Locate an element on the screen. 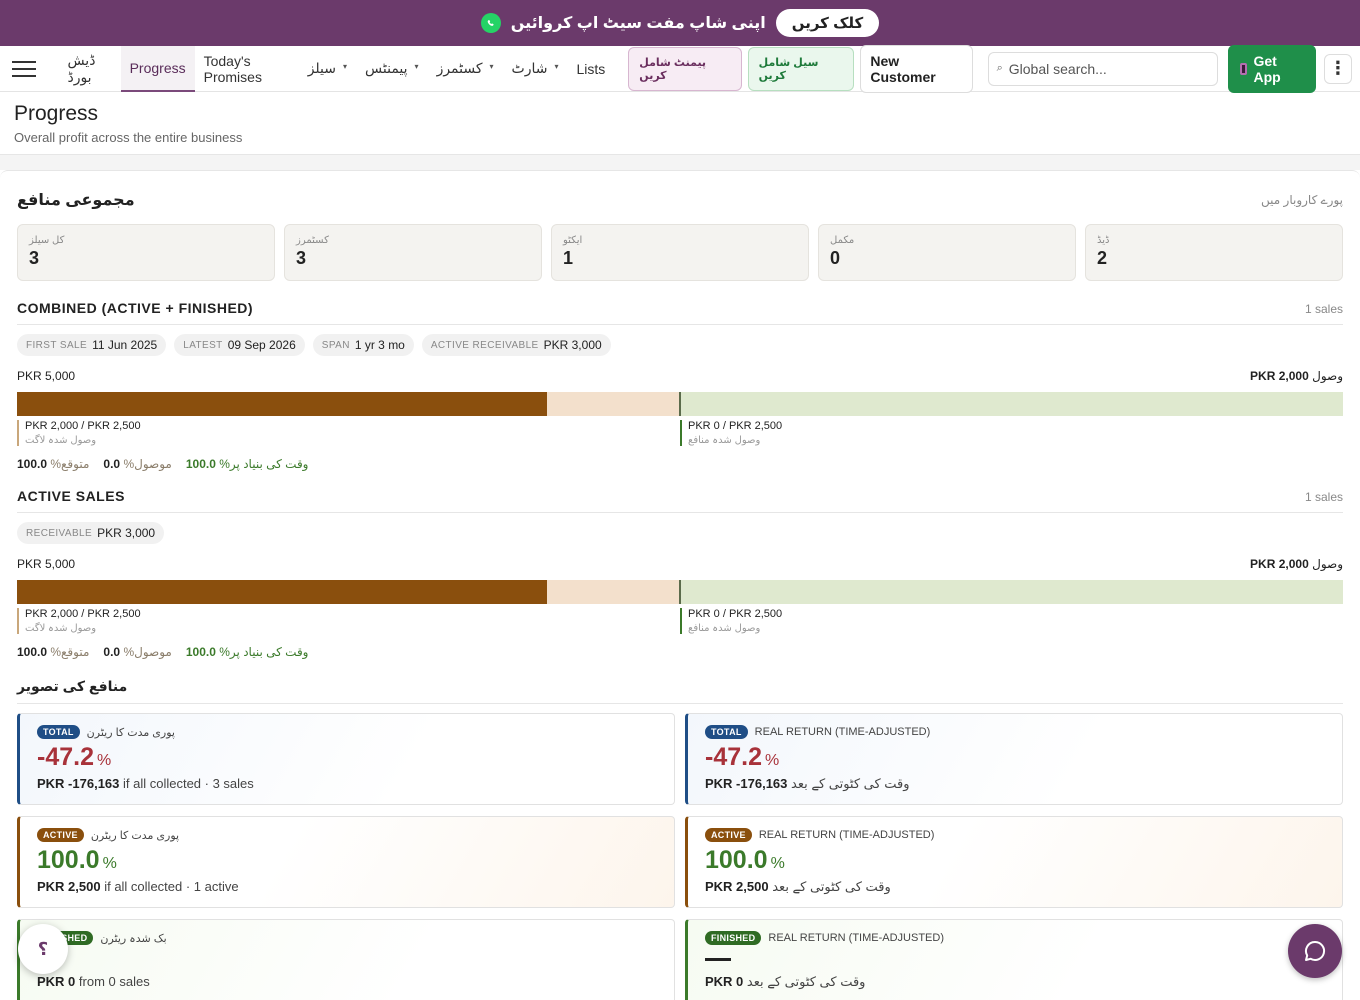  combined-amounts: PKR 5,000 PKR 2,000 وصول is located at coordinates (680, 376).